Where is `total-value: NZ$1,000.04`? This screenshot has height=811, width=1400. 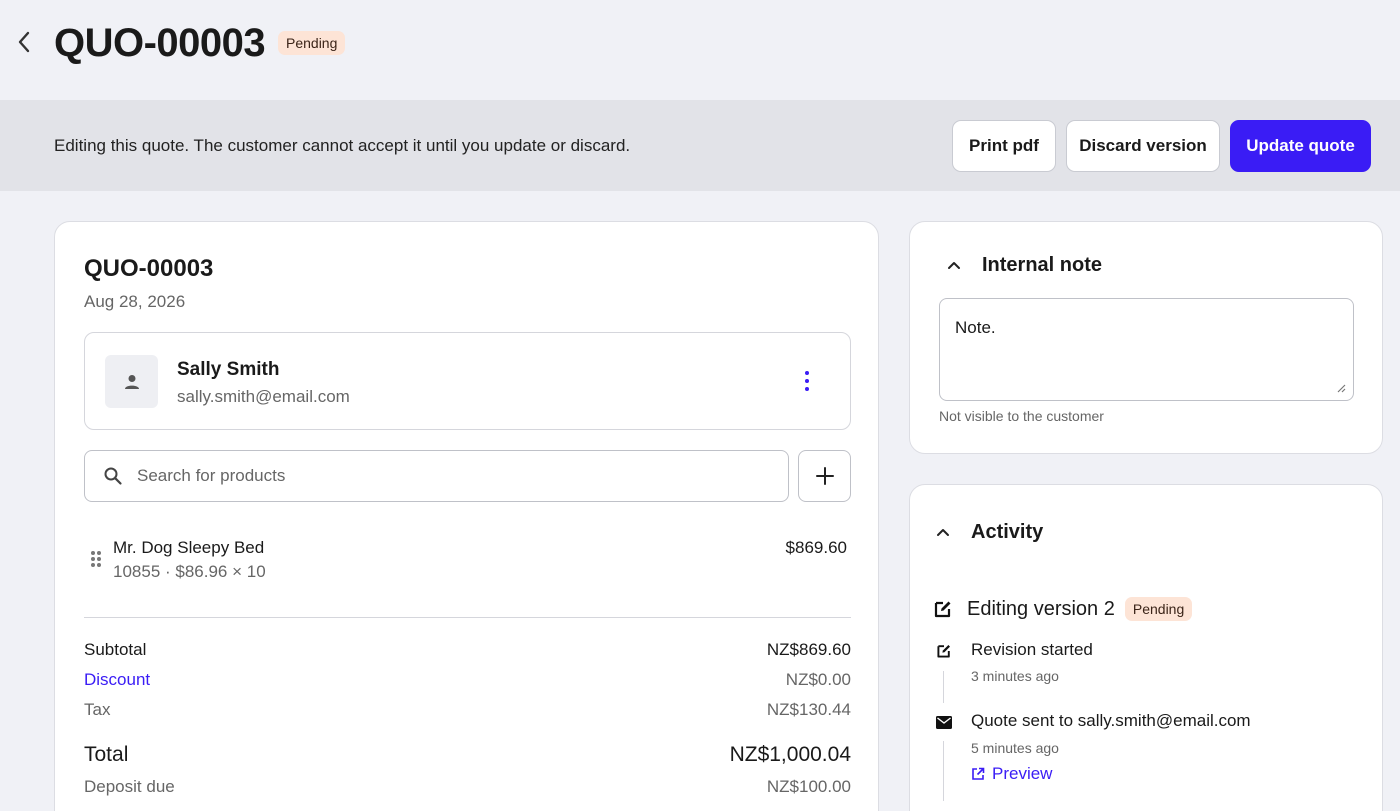
total-value: NZ$1,000.04 is located at coordinates (790, 754).